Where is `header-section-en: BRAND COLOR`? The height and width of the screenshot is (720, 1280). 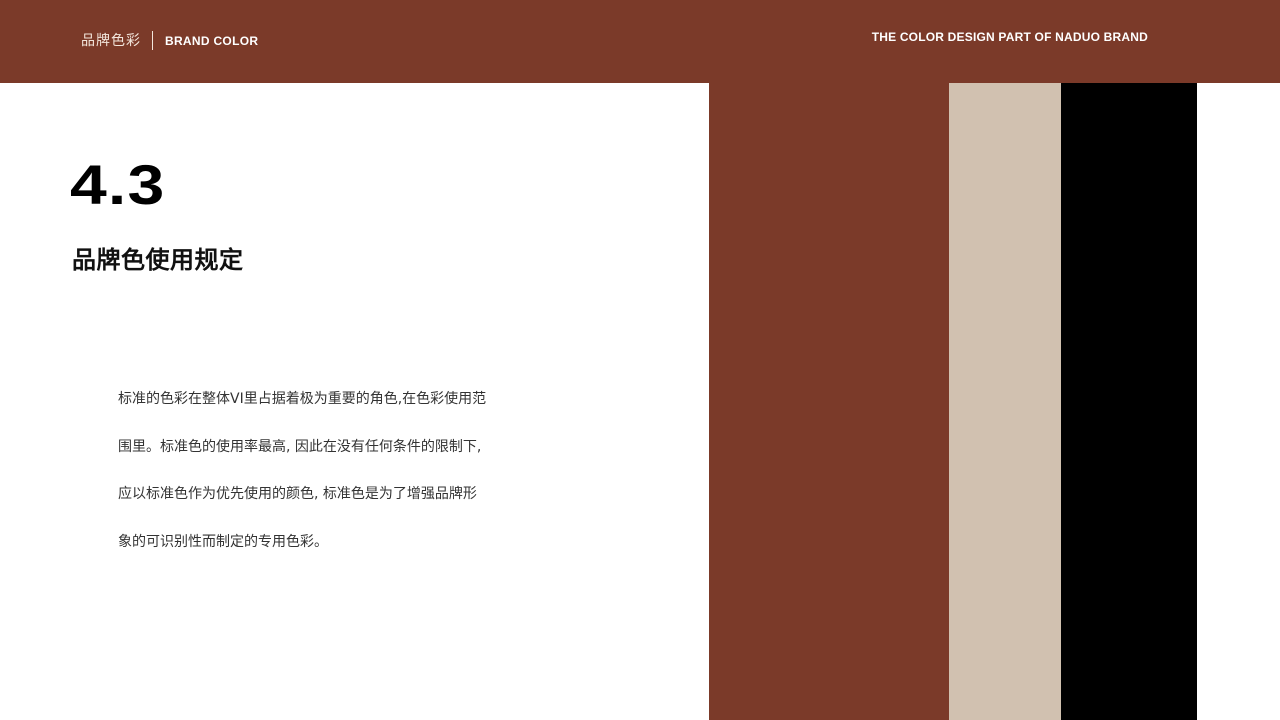
header-section-en: BRAND COLOR is located at coordinates (212, 40).